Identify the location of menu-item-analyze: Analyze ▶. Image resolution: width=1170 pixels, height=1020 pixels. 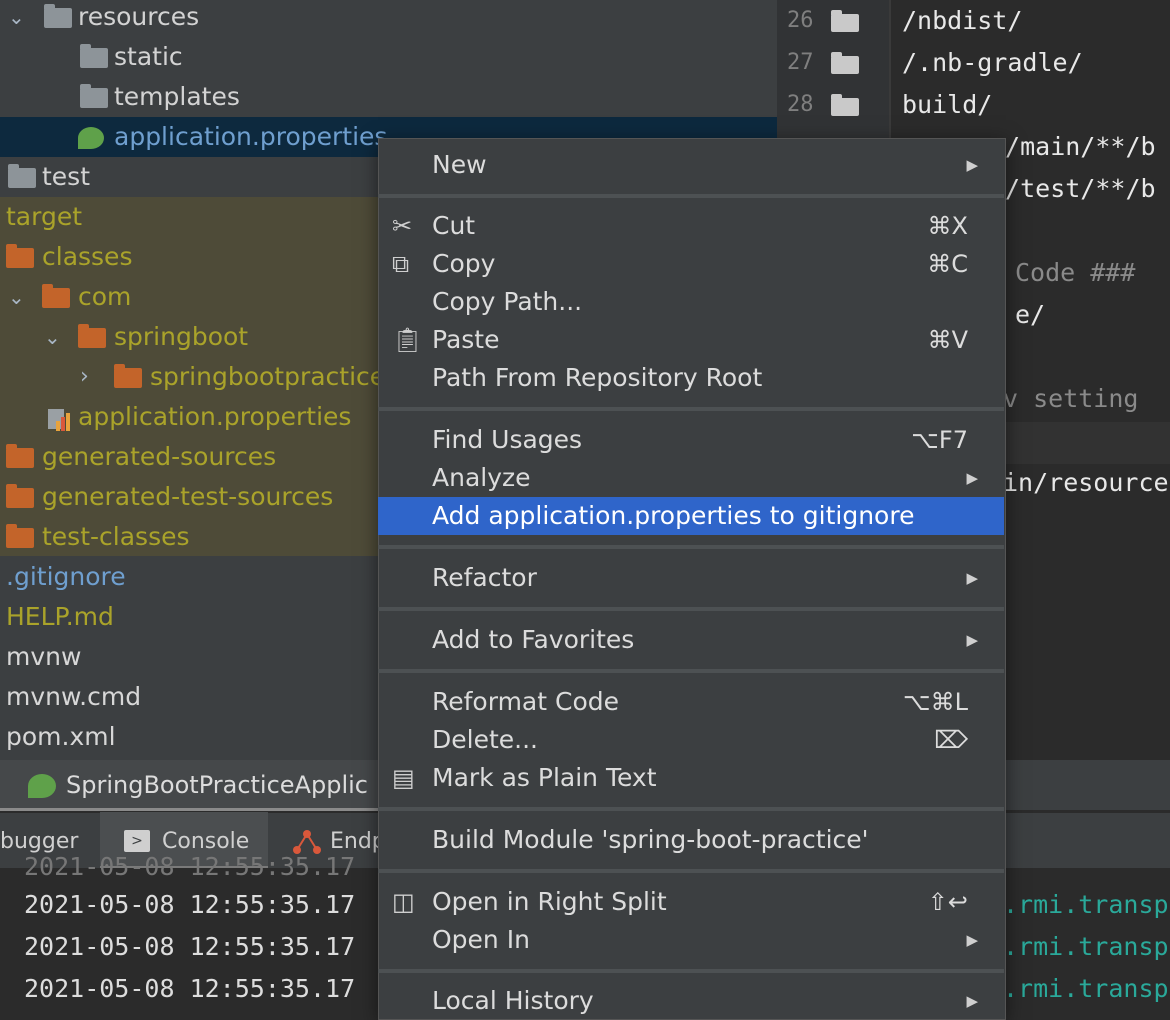
(691, 478).